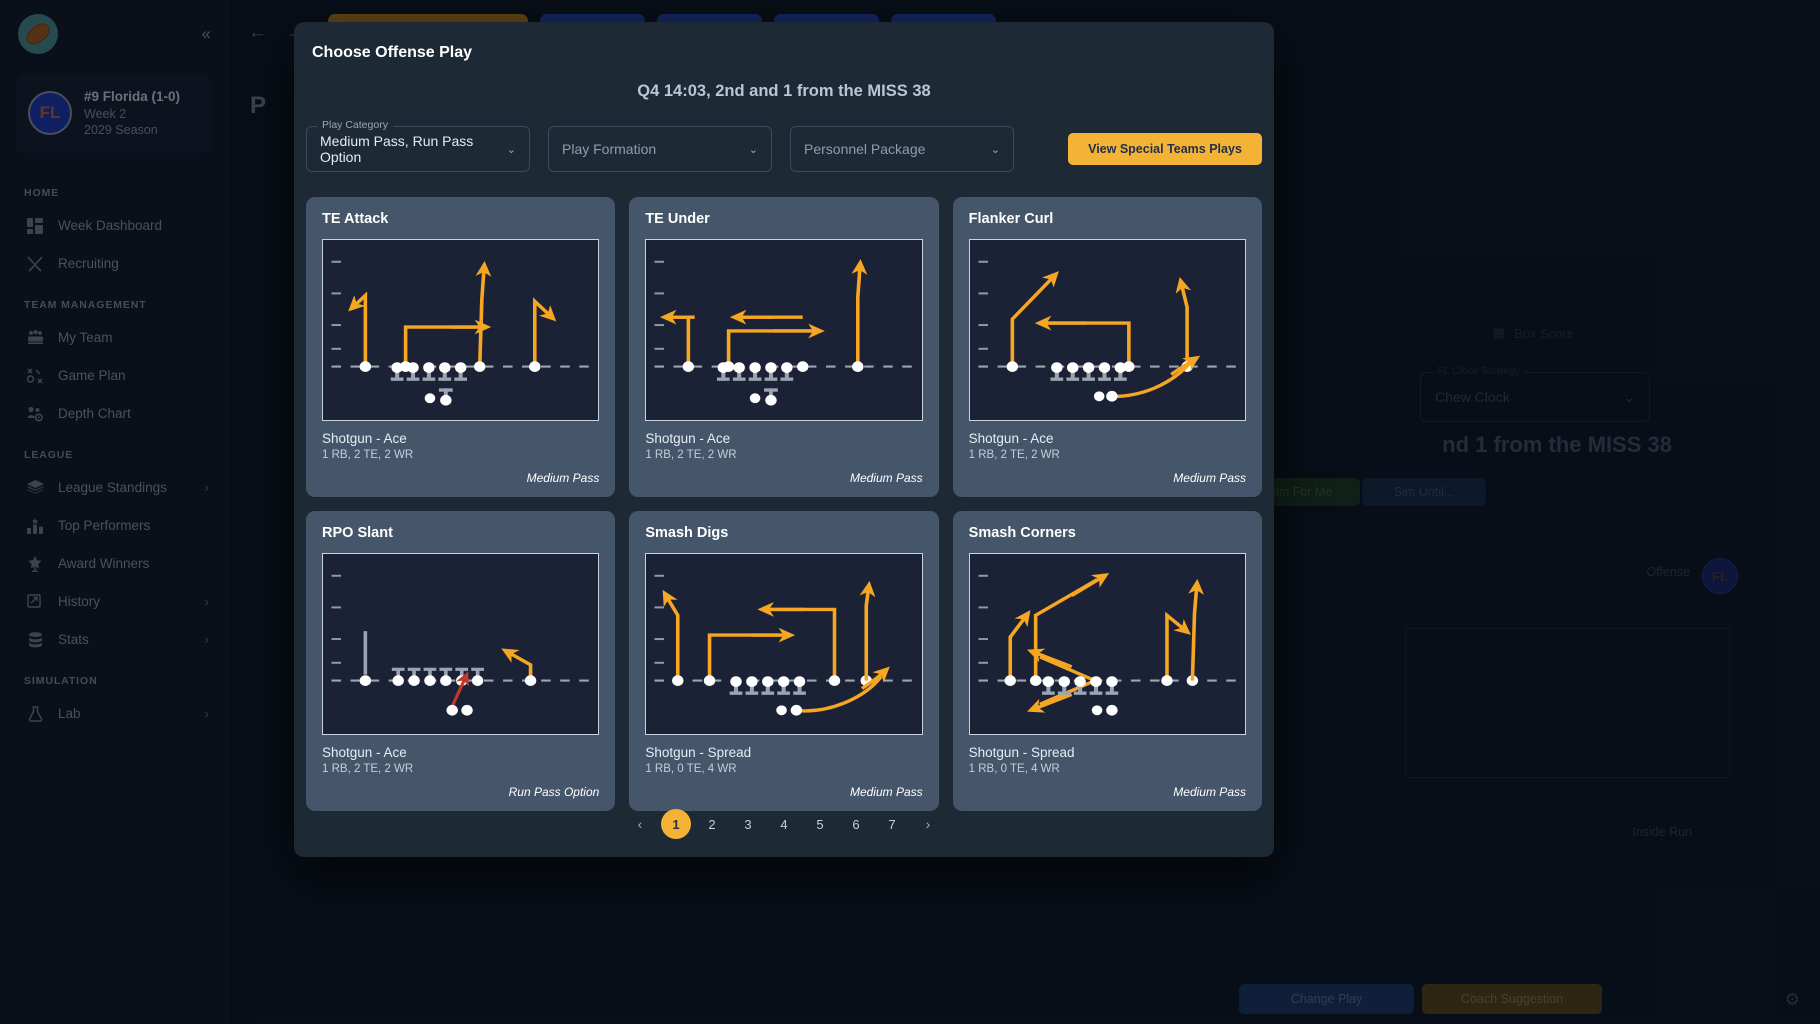 The height and width of the screenshot is (1024, 1820). I want to click on pagination-page-2: 2, so click(712, 824).